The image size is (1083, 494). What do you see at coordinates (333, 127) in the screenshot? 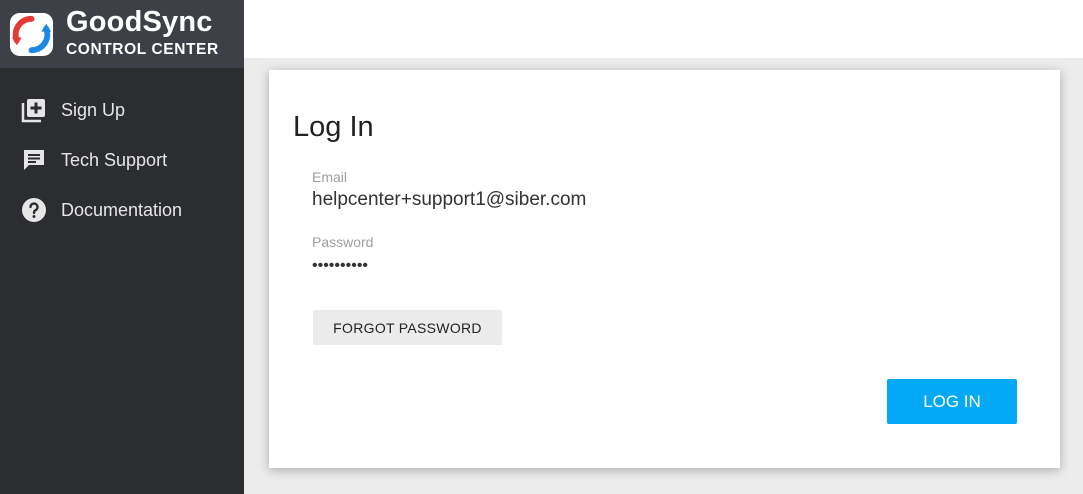
I see `page-title: Log In` at bounding box center [333, 127].